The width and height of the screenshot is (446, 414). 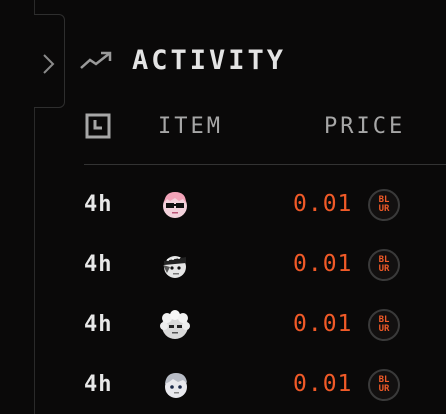 I want to click on chevron-right-icon, so click(x=49, y=64).